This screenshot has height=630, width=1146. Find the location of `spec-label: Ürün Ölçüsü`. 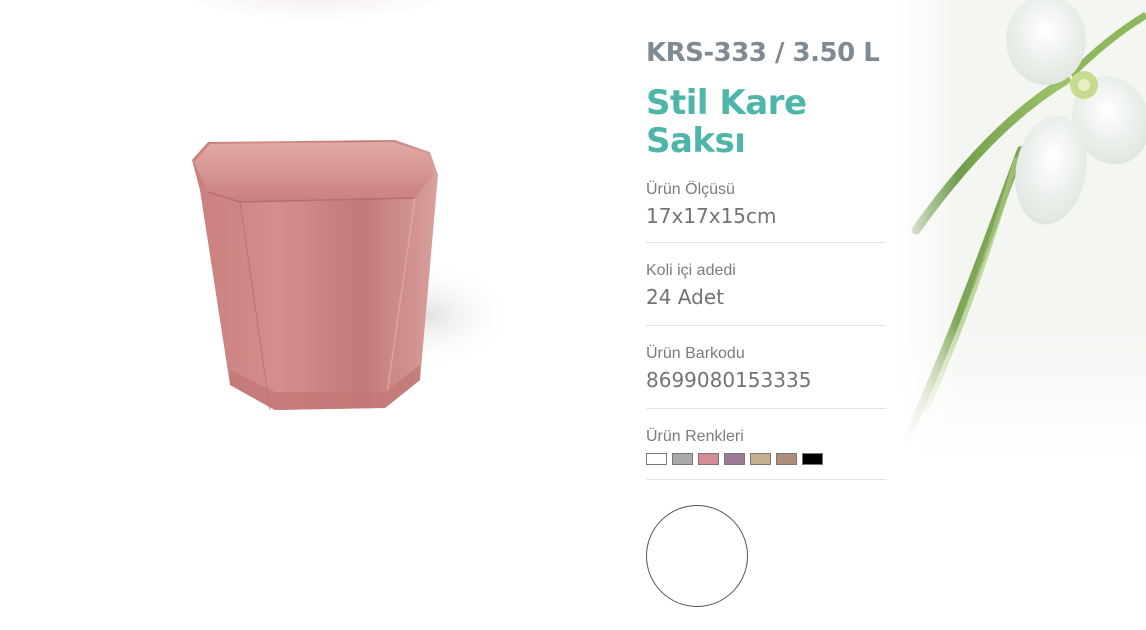

spec-label: Ürün Ölçüsü is located at coordinates (690, 189).